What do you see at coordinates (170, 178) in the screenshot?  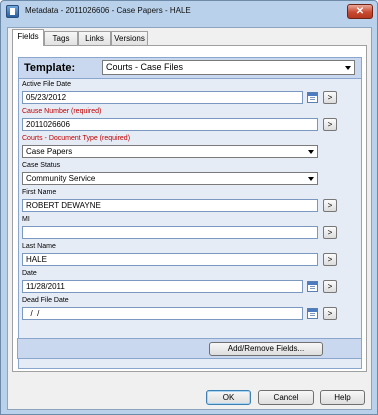 I see `case-status-select: Community Service` at bounding box center [170, 178].